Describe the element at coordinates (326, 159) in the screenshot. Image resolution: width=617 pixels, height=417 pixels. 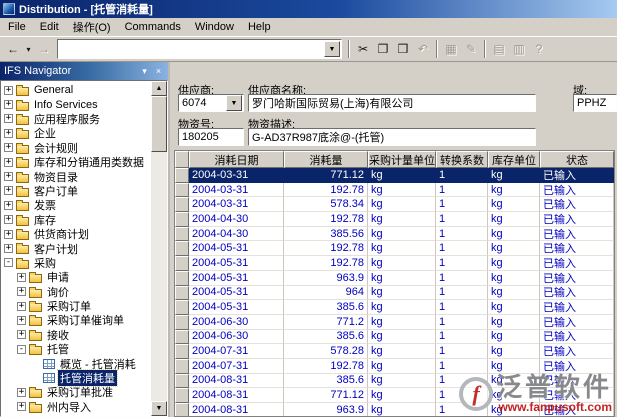
I see `column-header-2: 消耗量` at that location.